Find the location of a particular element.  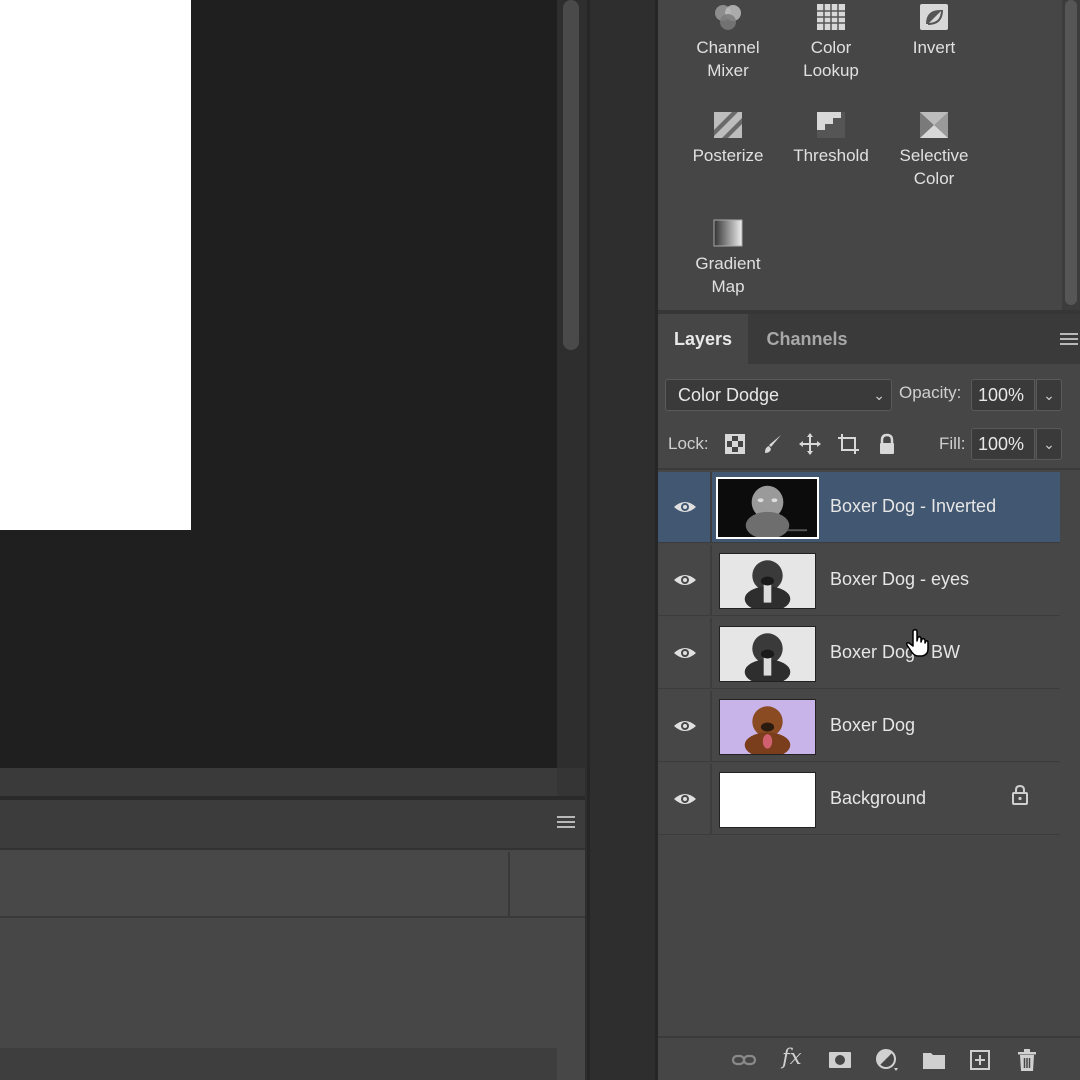

layer-name: Background is located at coordinates (878, 798).